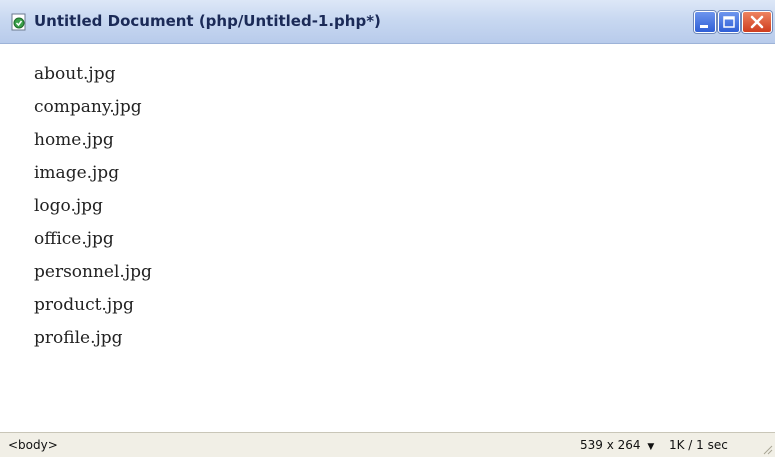 This screenshot has width=775, height=457. Describe the element at coordinates (68, 206) in the screenshot. I see `list-item: logo.jpg` at that location.